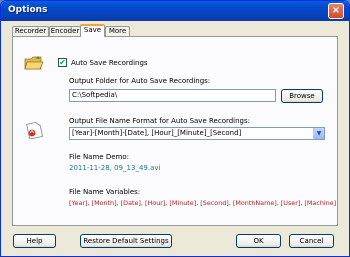 The height and width of the screenshot is (257, 350). Describe the element at coordinates (117, 31) in the screenshot. I see `tab-more-label: More` at that location.